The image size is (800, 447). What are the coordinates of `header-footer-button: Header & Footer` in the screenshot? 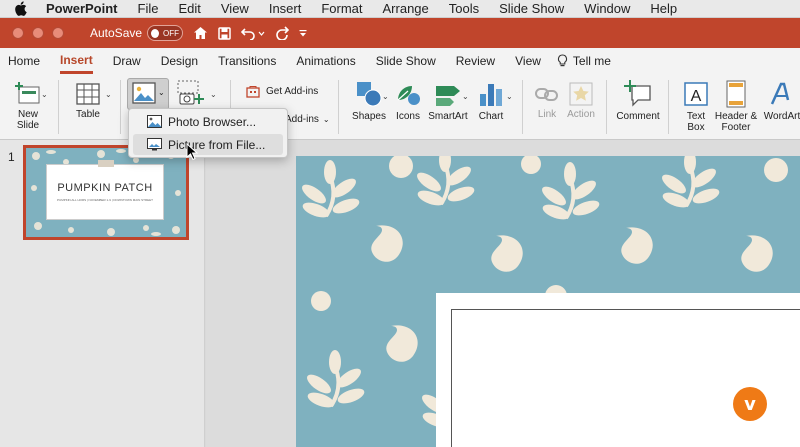 It's located at (736, 106).